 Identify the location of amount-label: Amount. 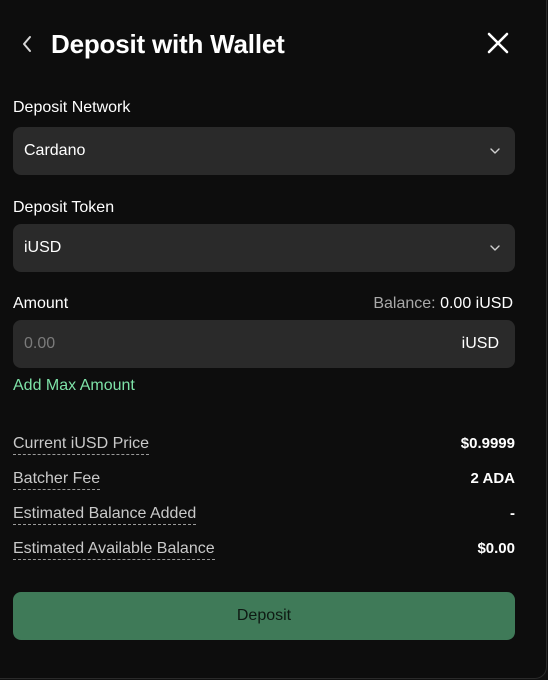
(41, 303).